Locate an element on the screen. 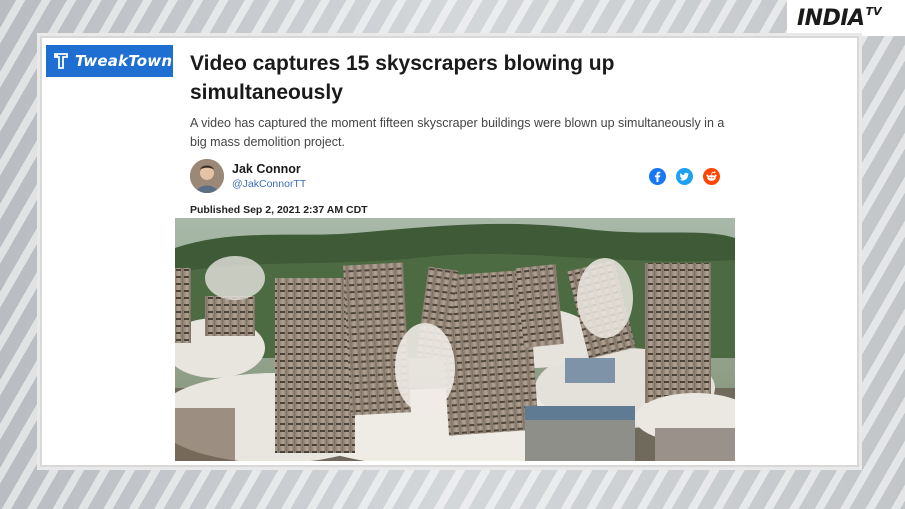 This screenshot has width=905, height=509. india-tv-brand-sub: TV is located at coordinates (873, 11).